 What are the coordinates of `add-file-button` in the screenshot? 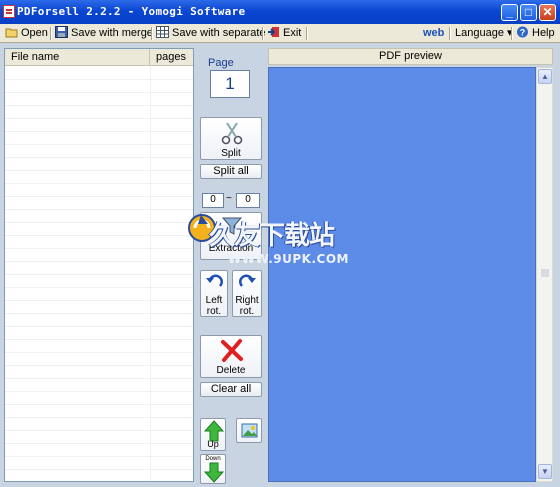 It's located at (249, 430).